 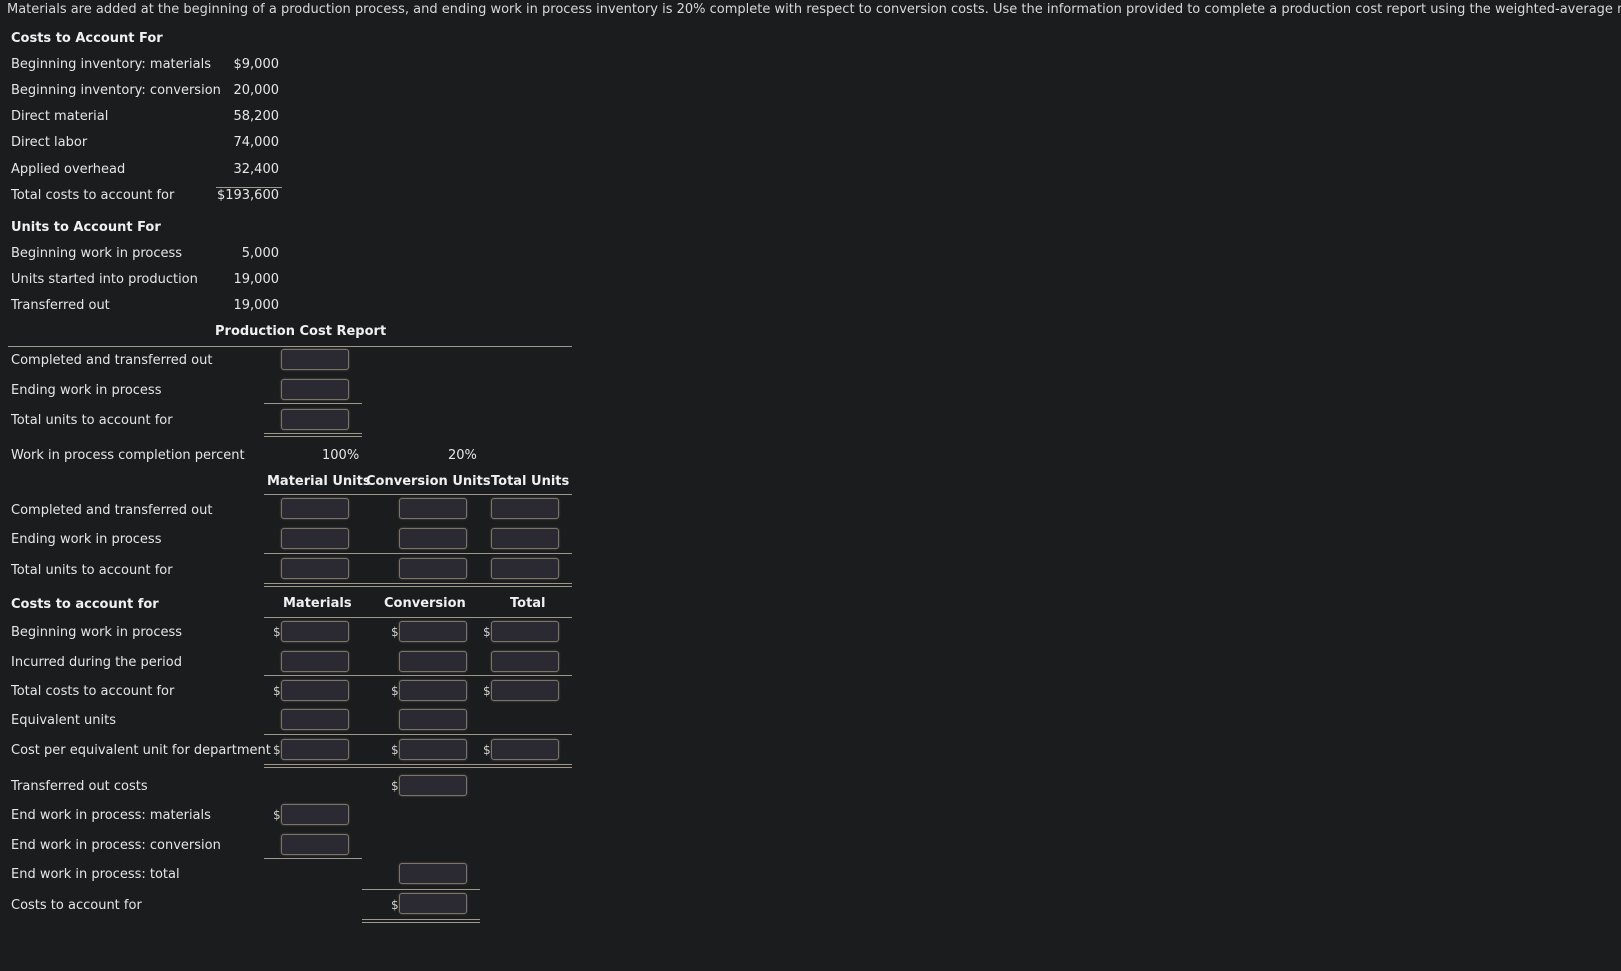 I want to click on eq-ending-material-input, so click(x=315, y=538).